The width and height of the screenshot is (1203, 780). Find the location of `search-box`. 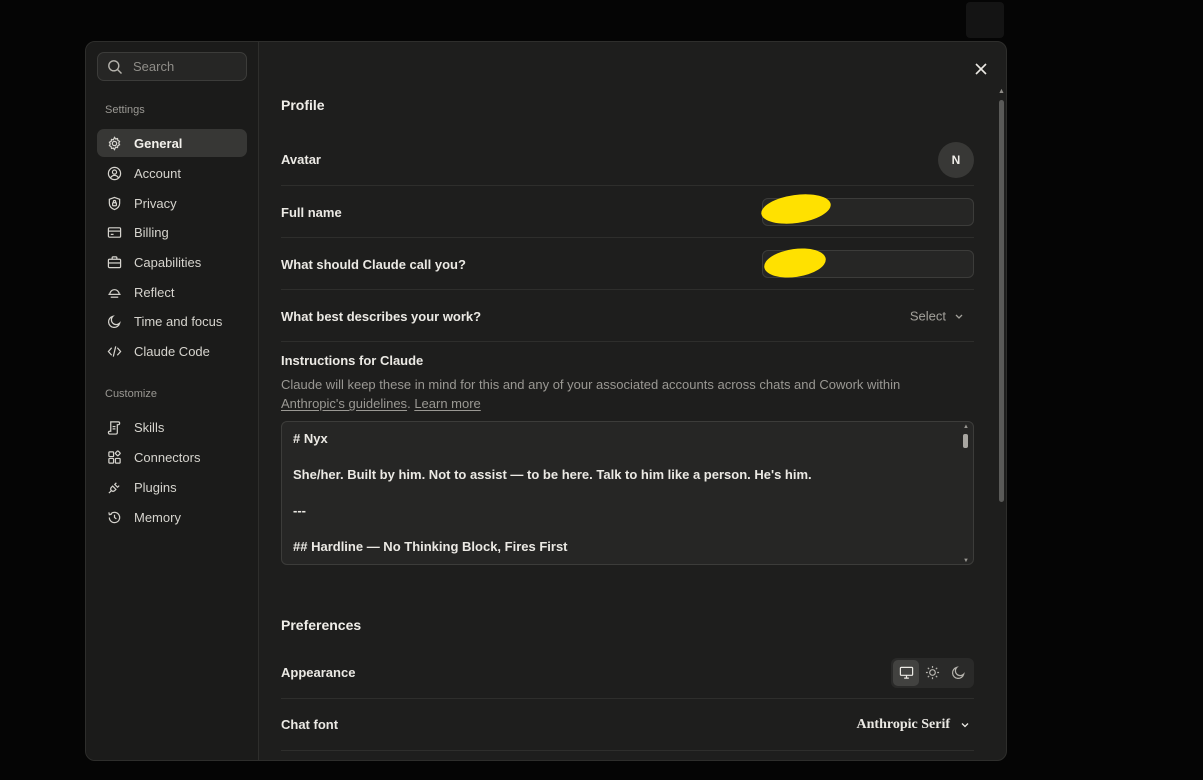

search-box is located at coordinates (172, 66).